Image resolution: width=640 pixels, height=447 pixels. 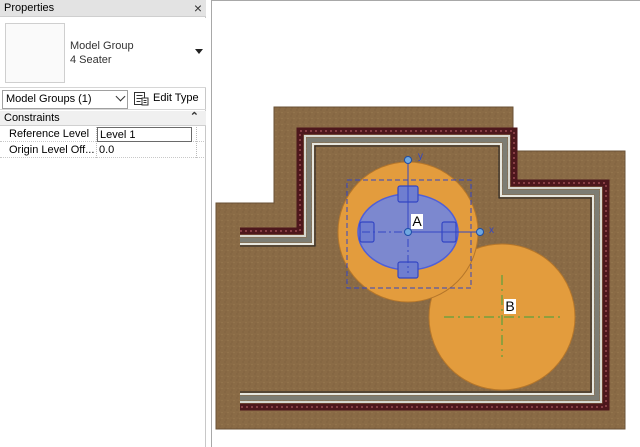 What do you see at coordinates (194, 116) in the screenshot?
I see `collapse-icon: ⌃` at bounding box center [194, 116].